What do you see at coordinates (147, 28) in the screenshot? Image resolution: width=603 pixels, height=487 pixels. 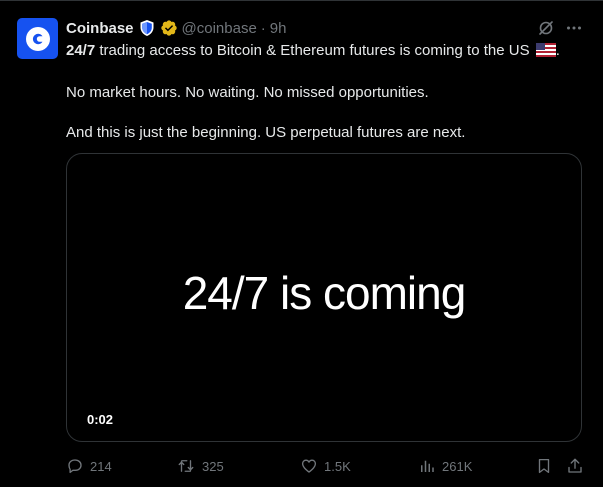 I see `affiliate-shield-icon` at bounding box center [147, 28].